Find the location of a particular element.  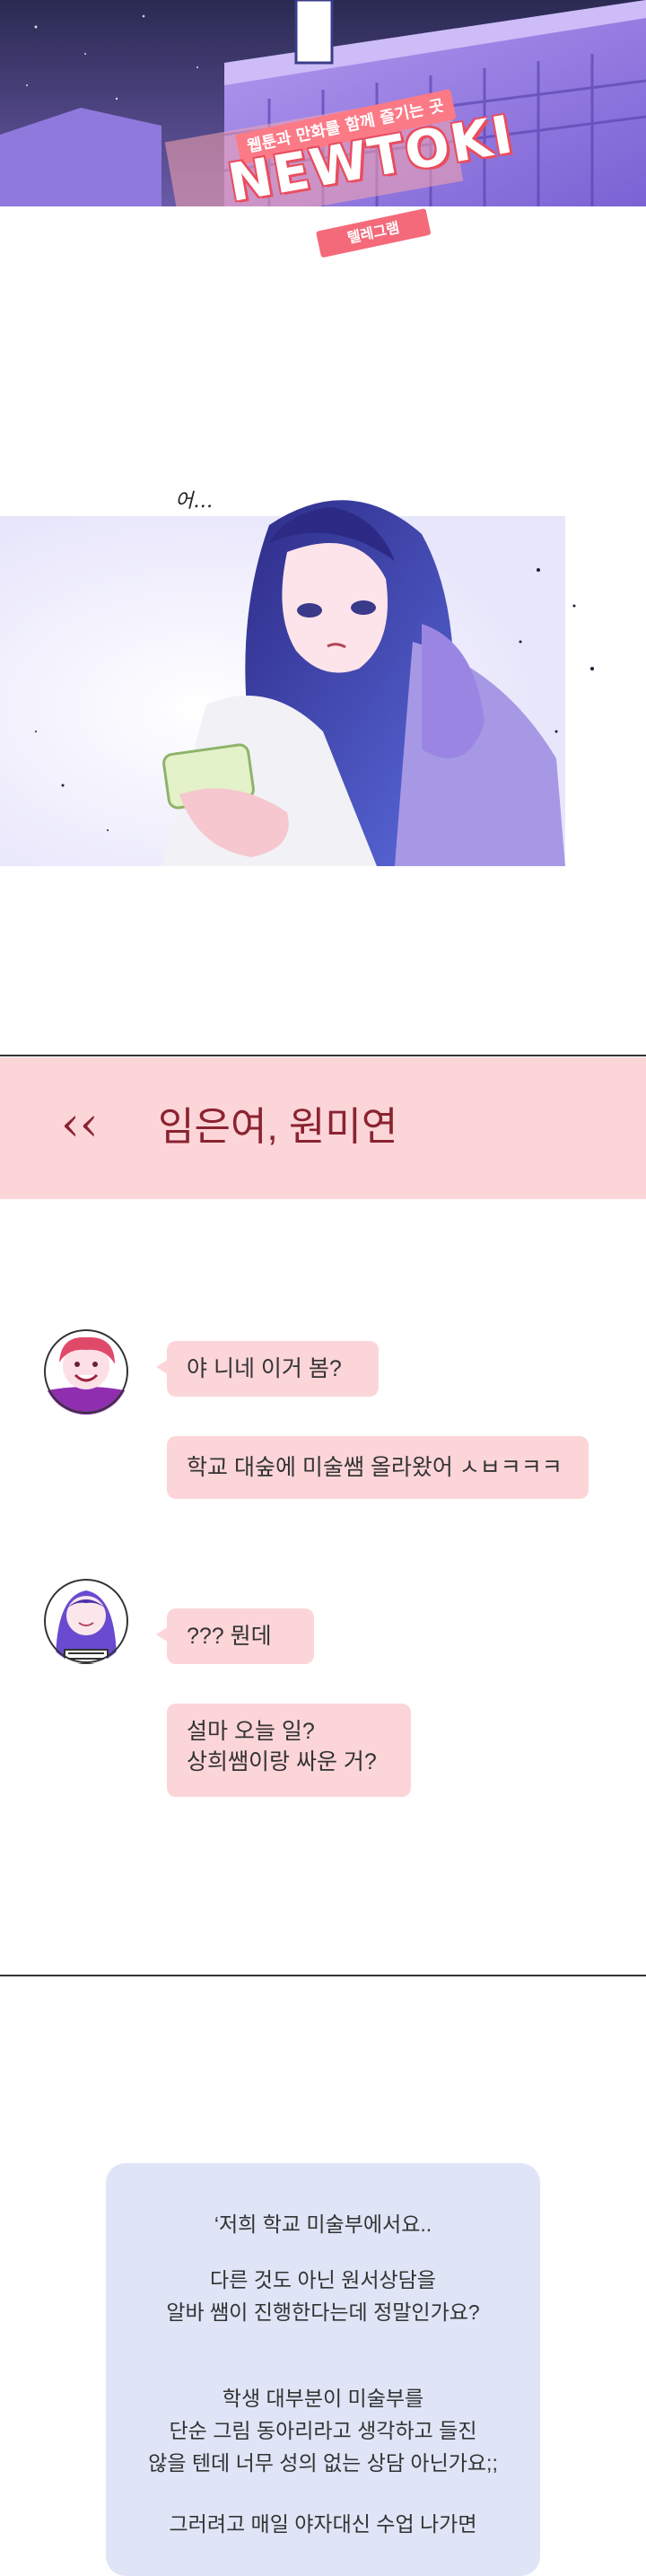

avatar-purple-hair-icon is located at coordinates (86, 1621).